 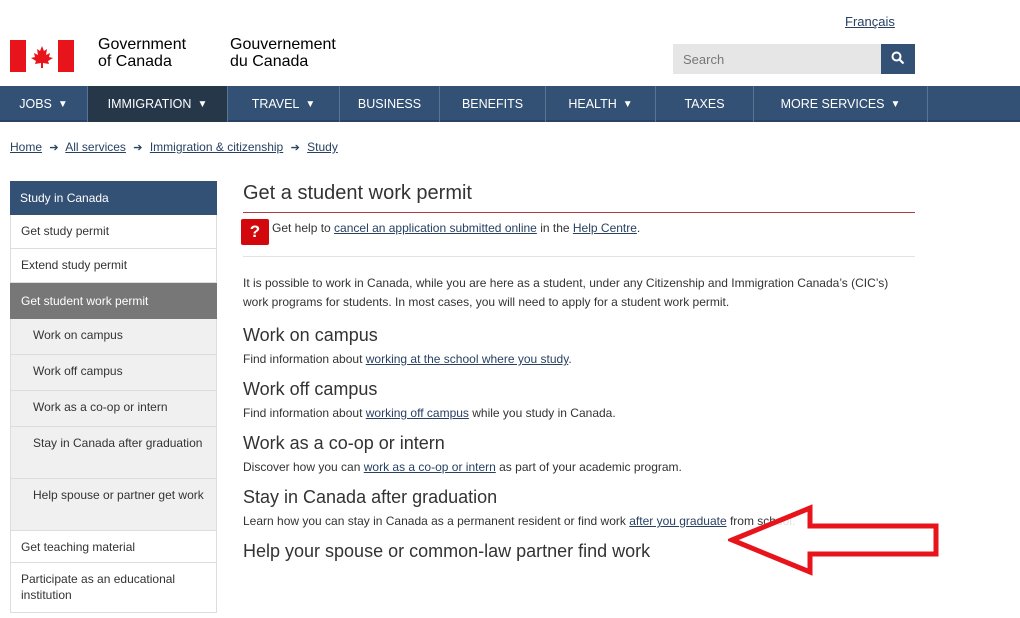 What do you see at coordinates (283, 44) in the screenshot?
I see `fip-fr-line1: Gouvernement` at bounding box center [283, 44].